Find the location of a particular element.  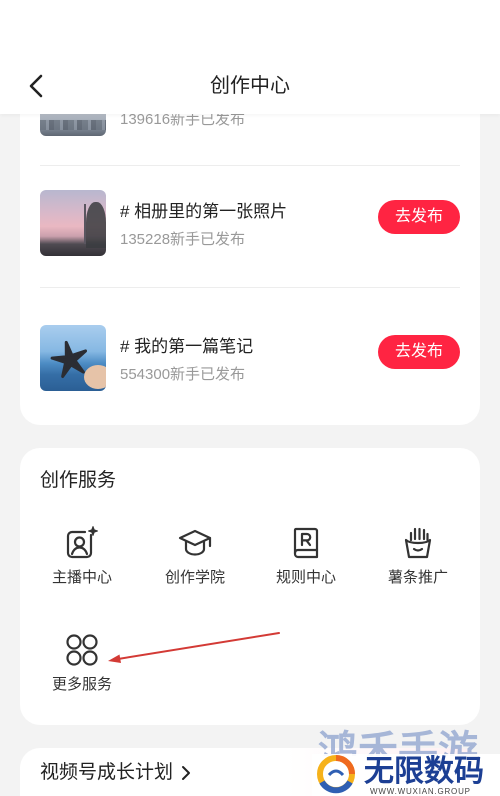

service-host-center: 主播中心 is located at coordinates (82, 560).